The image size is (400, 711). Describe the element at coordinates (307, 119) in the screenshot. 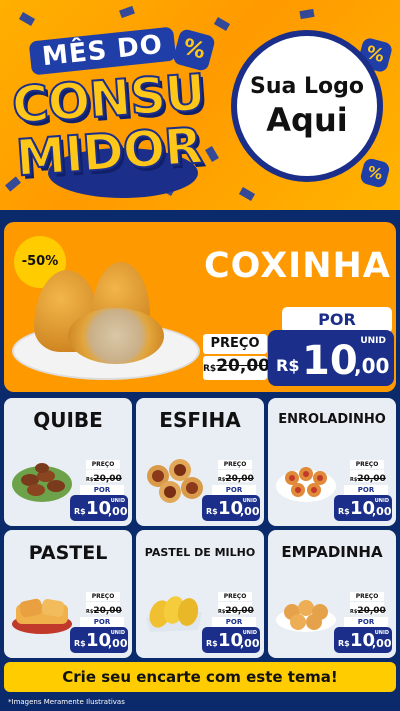

I see `logo-text-line-2: Aqui` at that location.